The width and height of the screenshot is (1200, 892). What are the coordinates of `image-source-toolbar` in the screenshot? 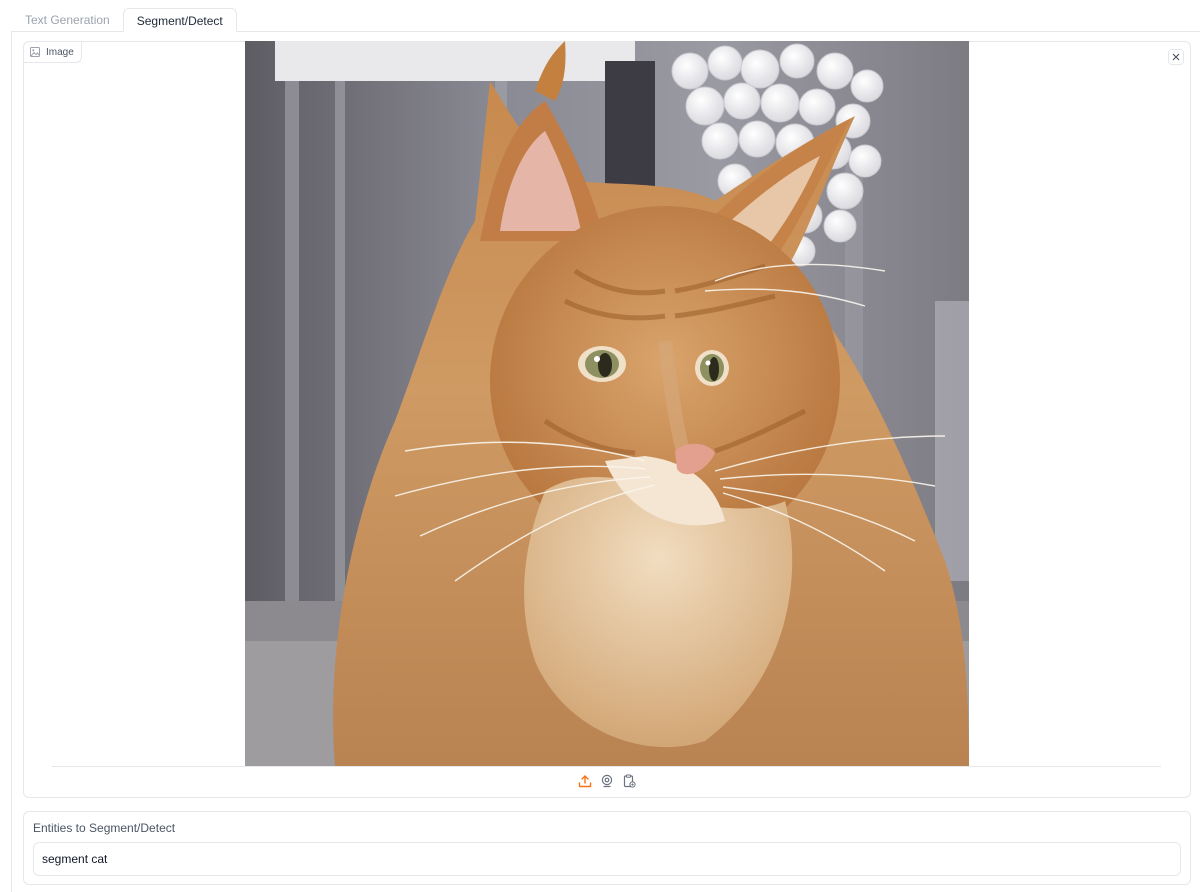 It's located at (607, 783).